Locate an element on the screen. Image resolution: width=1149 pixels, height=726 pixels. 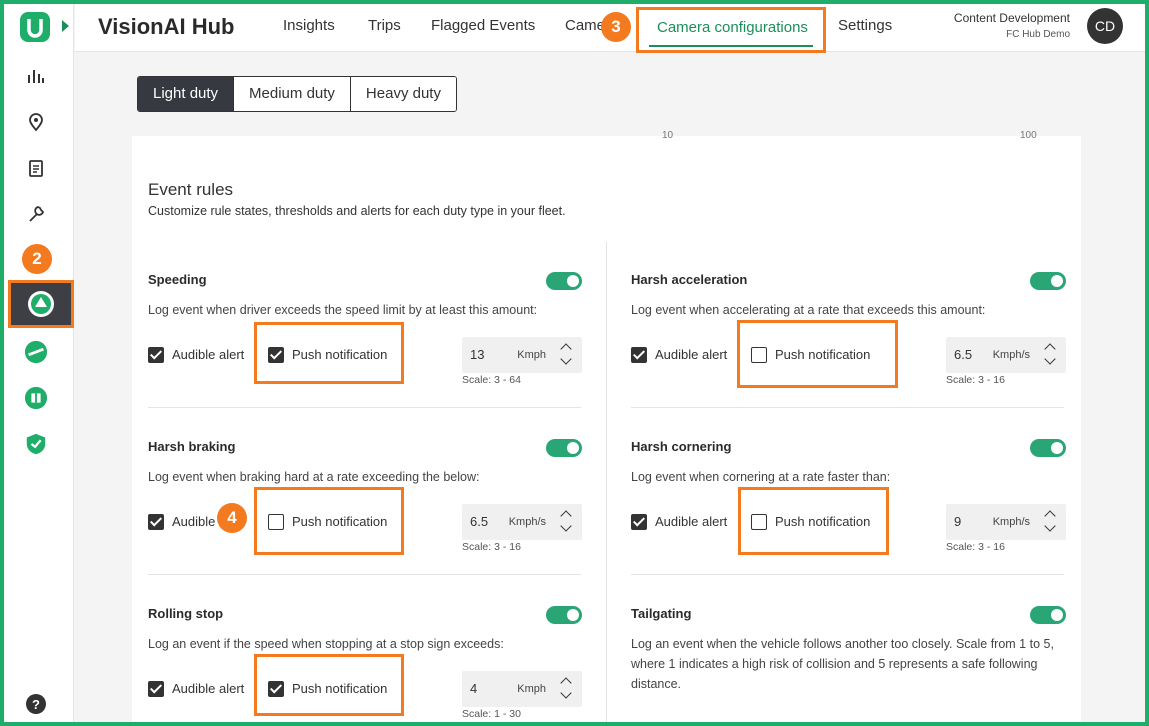
insights-chart-icon is located at coordinates (36, 76).